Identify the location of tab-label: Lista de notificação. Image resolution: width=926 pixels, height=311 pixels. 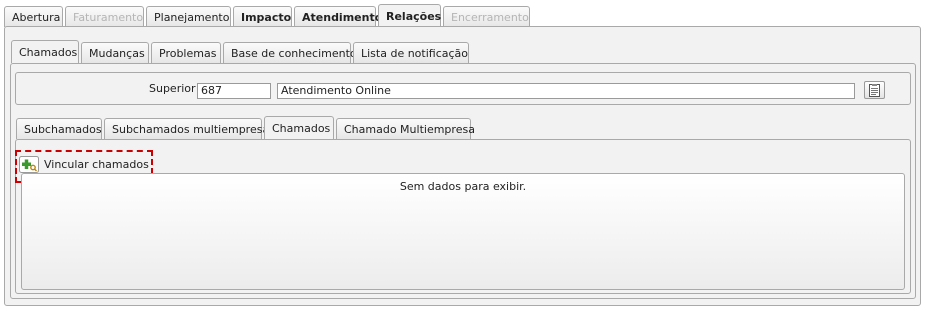
(415, 53).